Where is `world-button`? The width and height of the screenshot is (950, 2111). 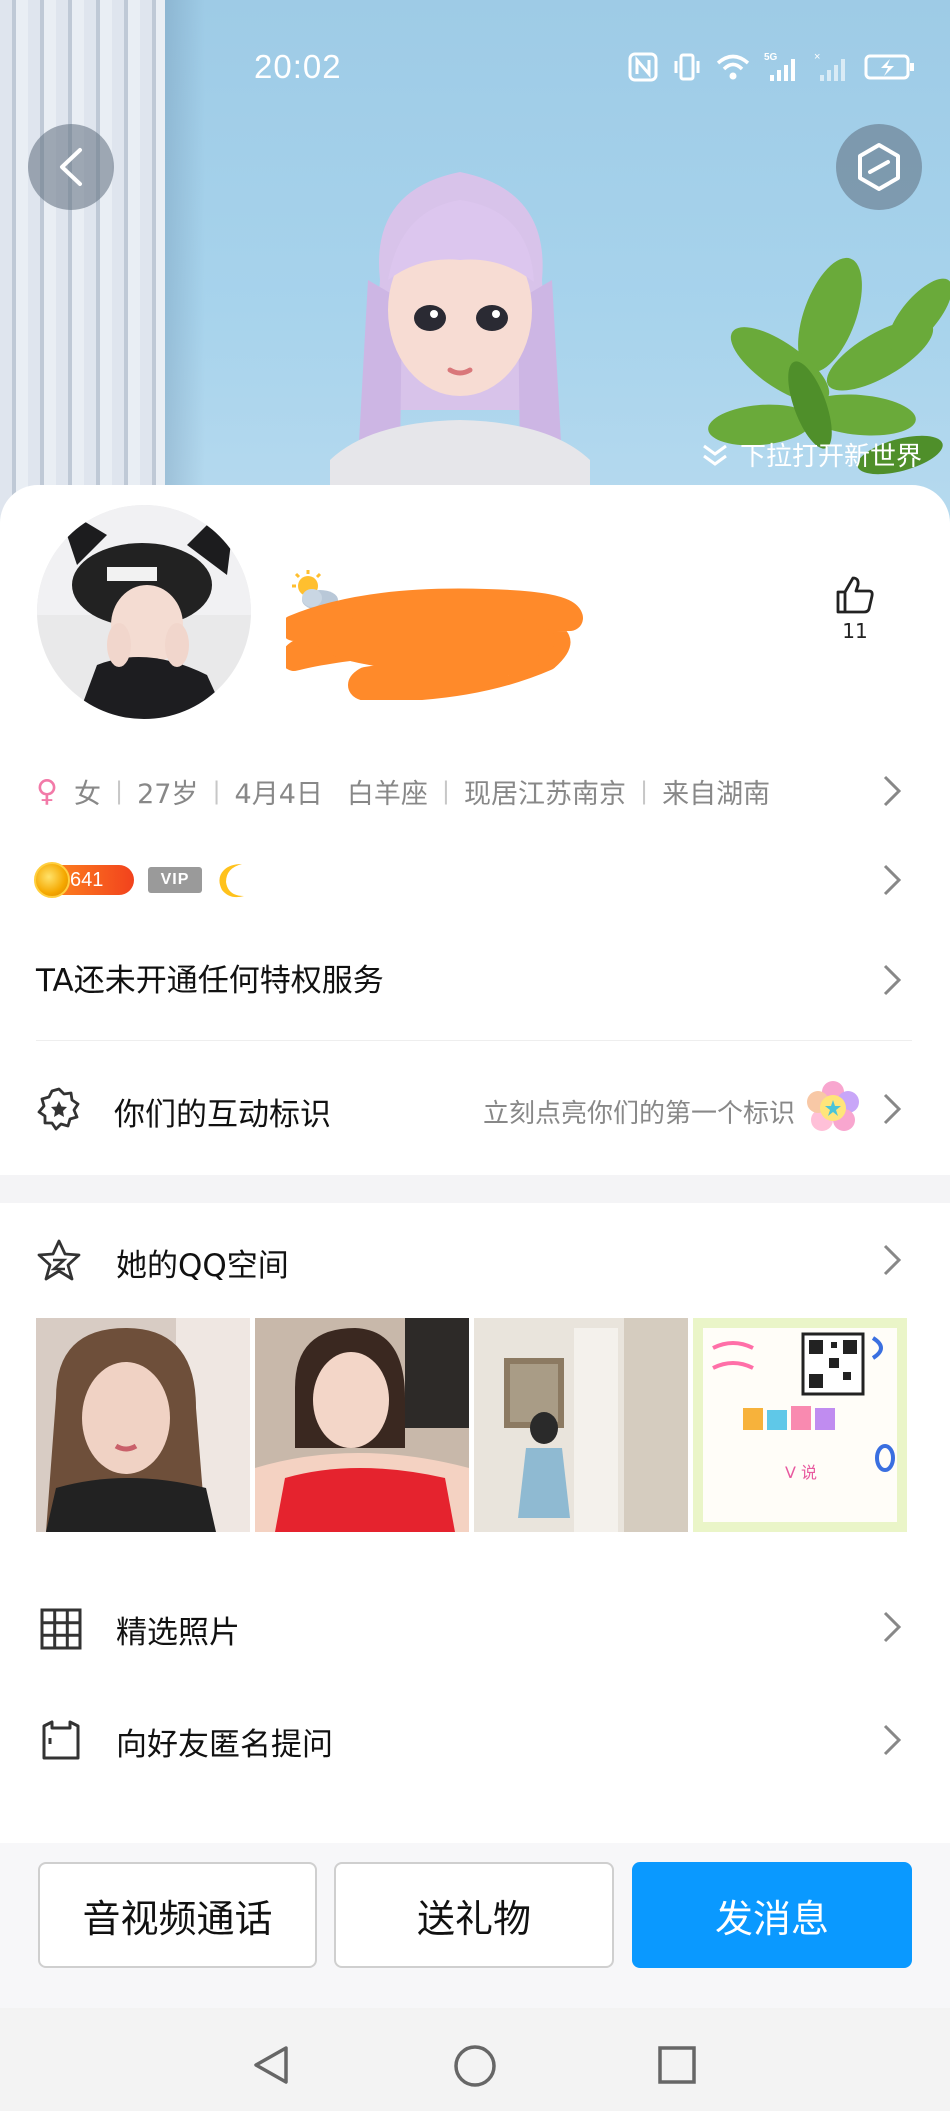 world-button is located at coordinates (879, 167).